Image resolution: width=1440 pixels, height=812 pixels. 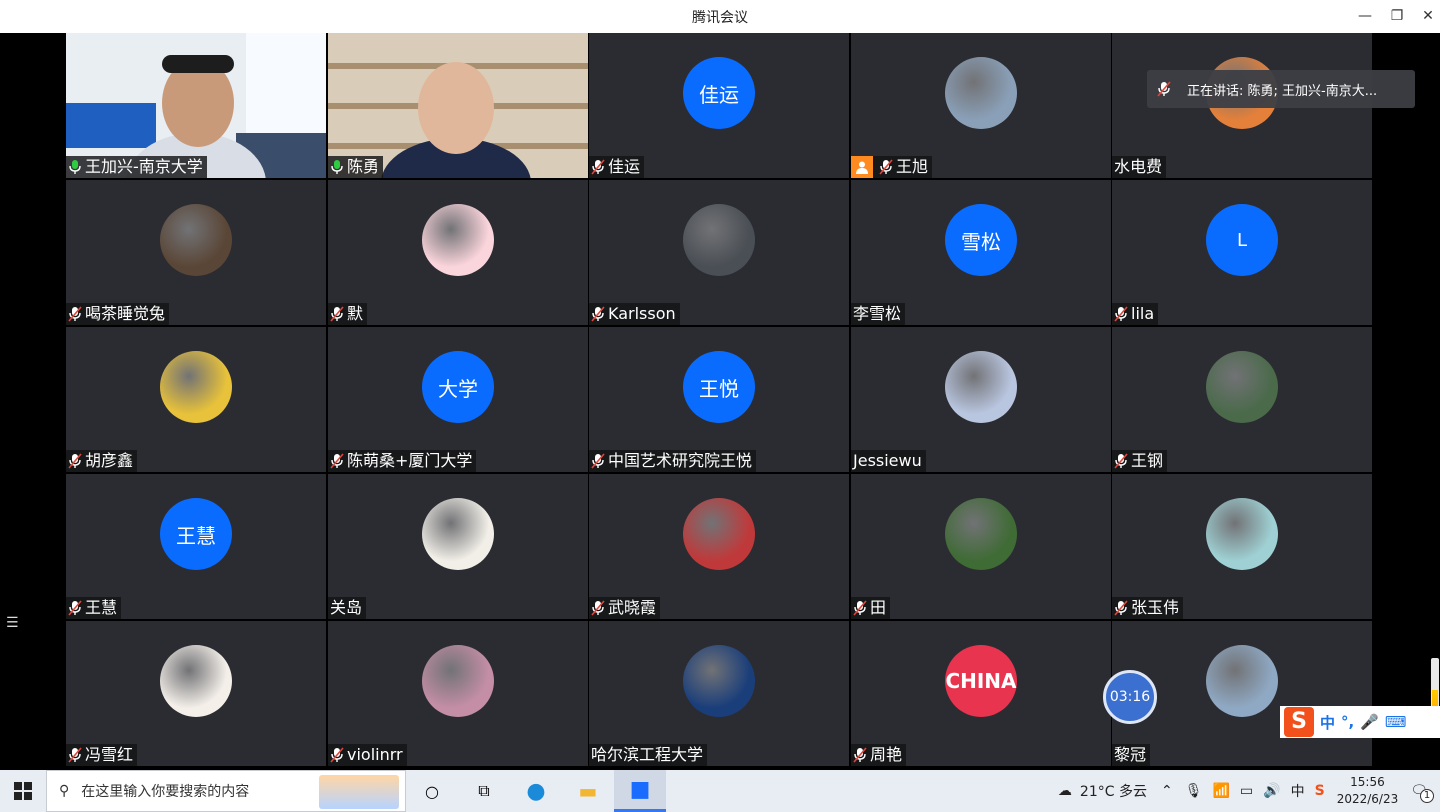 I want to click on tencent-meeting-taskbar-icon: ■, so click(x=640, y=791).